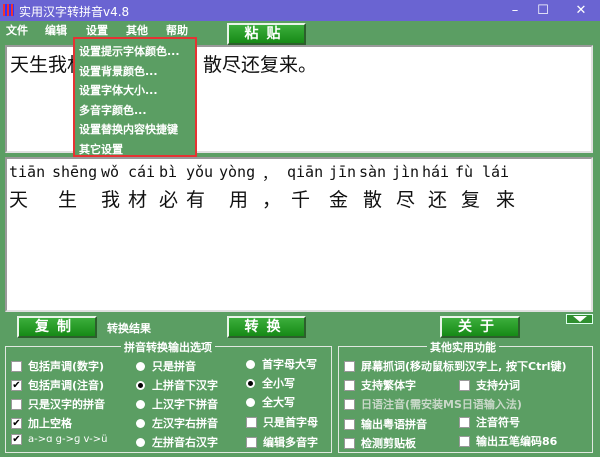 The width and height of the screenshot is (600, 457). Describe the element at coordinates (166, 366) in the screenshot. I see `radio-pinyin-only: 只是拼音` at that location.